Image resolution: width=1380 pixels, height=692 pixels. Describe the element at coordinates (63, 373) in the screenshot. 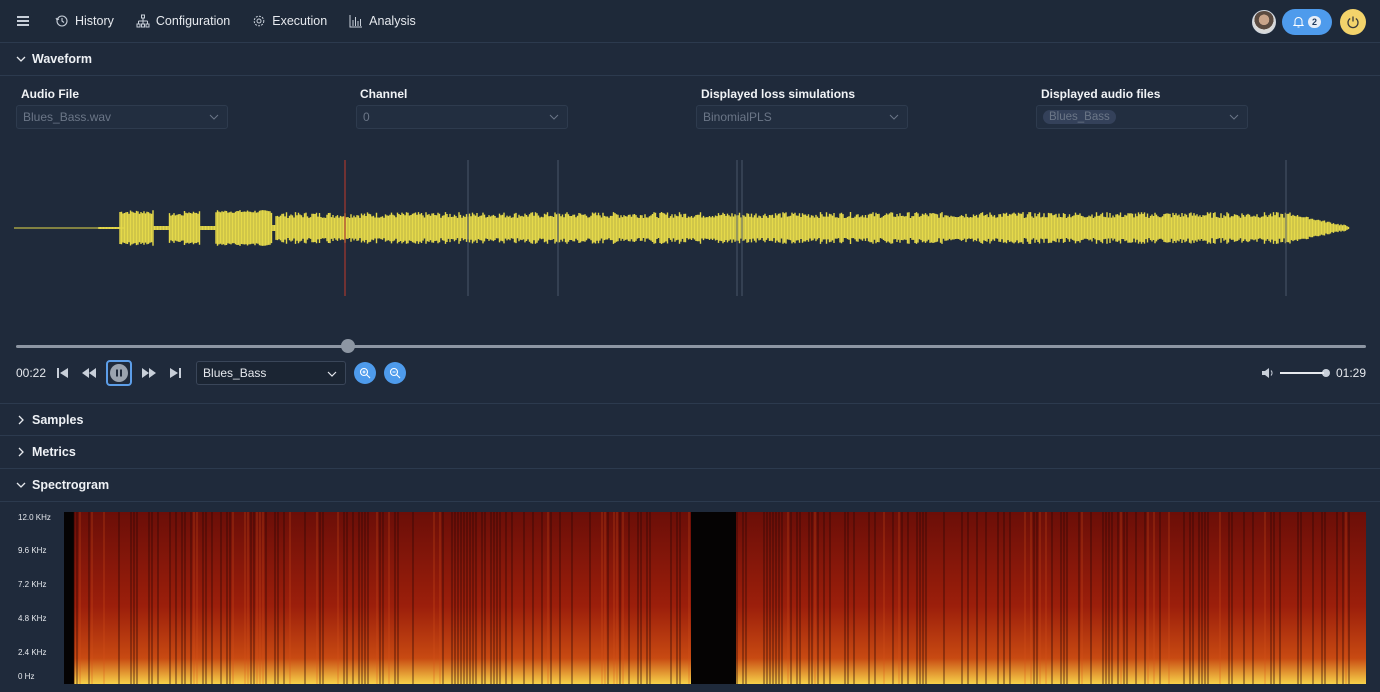

I see `skip-start-icon` at that location.